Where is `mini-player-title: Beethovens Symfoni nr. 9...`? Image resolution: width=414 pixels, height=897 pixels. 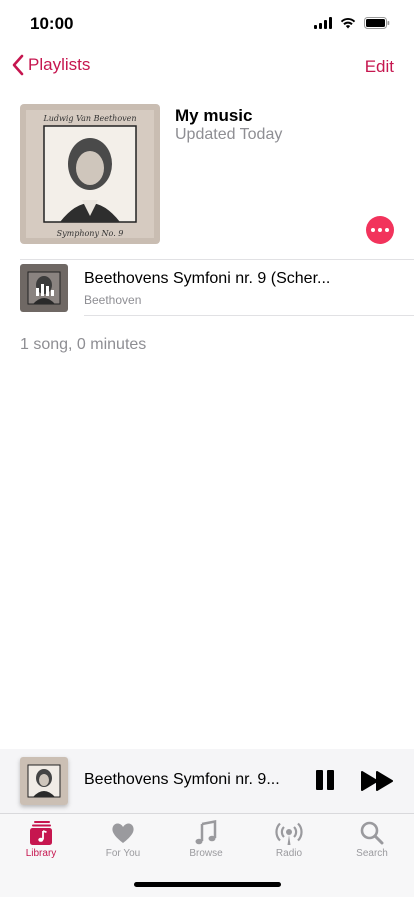
mini-player-title: Beethovens Symfoni nr. 9... is located at coordinates (182, 779).